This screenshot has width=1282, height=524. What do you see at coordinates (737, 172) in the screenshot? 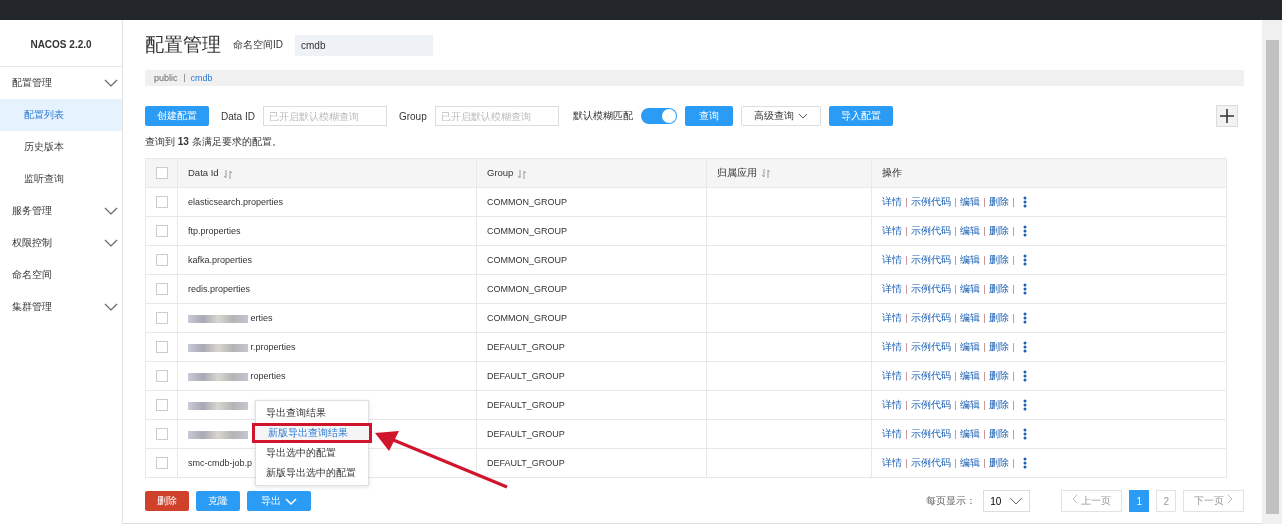
I see `column-header: 归属应用` at bounding box center [737, 172].